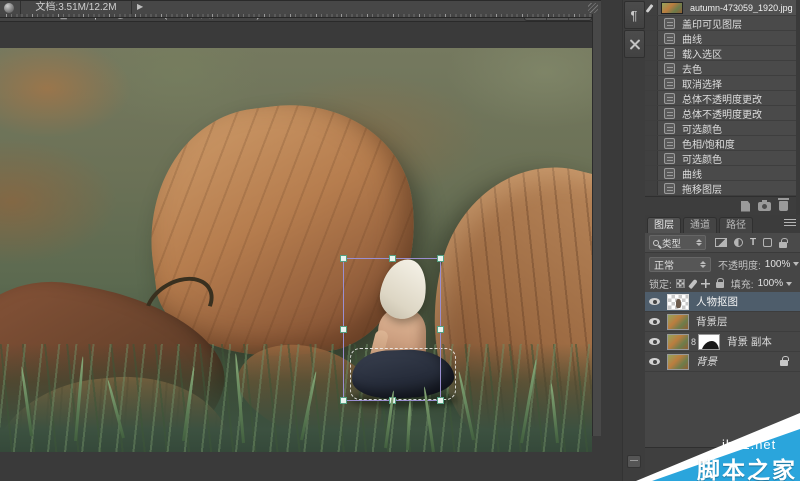 This screenshot has height=481, width=800. What do you see at coordinates (771, 283) in the screenshot?
I see `fill-value: 100%` at bounding box center [771, 283].